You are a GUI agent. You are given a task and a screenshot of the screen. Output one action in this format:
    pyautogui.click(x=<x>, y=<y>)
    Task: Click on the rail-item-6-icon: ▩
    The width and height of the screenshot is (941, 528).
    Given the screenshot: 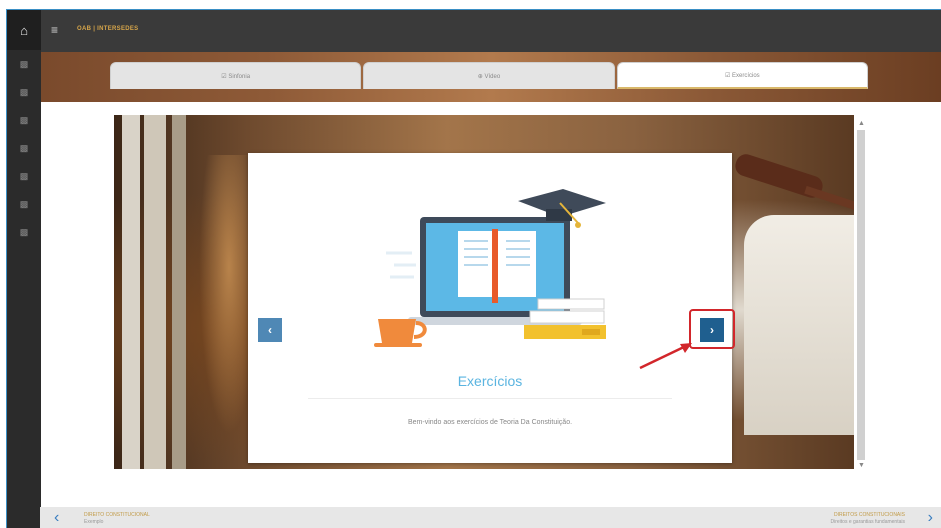 What is the action you would take?
    pyautogui.click(x=24, y=204)
    